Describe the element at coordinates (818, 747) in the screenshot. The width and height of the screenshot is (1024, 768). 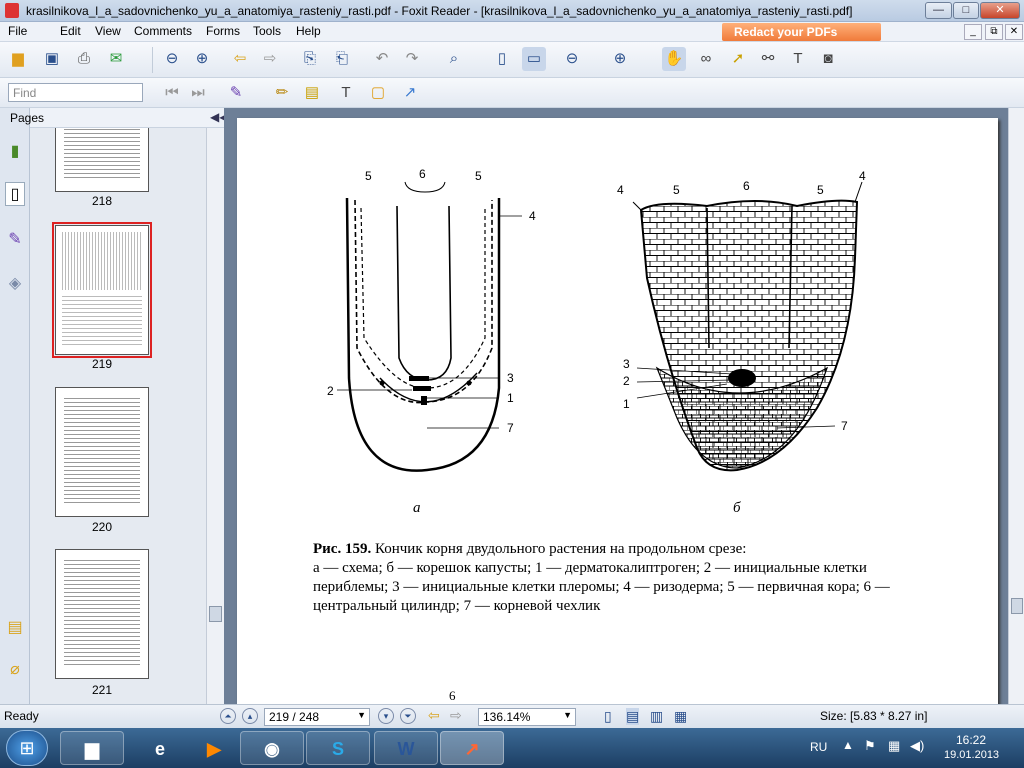
I see `language-indicator: RU` at that location.